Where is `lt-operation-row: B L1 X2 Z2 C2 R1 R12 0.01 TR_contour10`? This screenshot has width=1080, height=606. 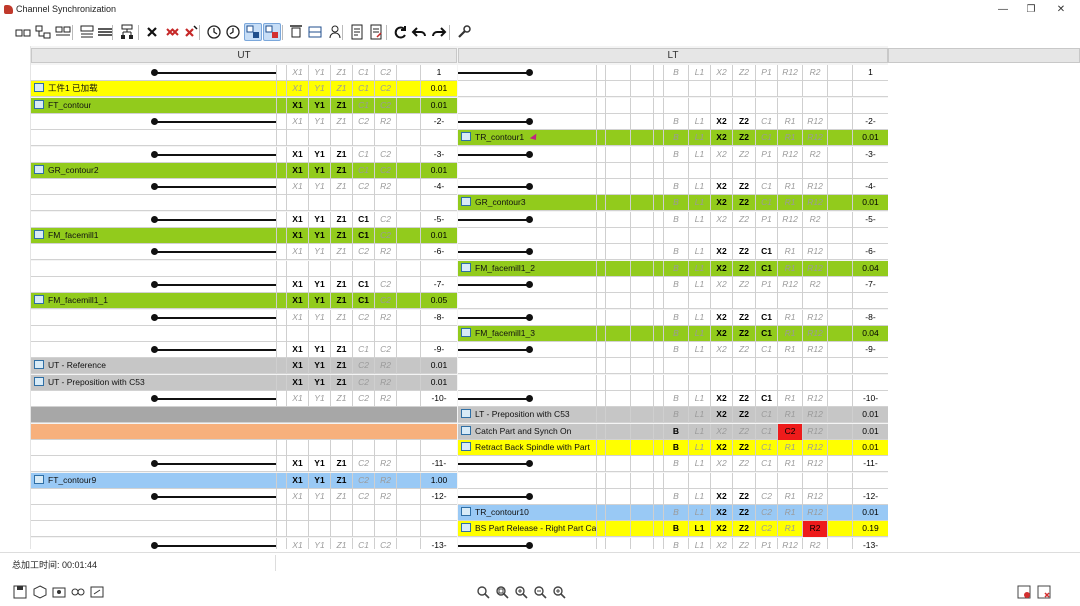 lt-operation-row: B L1 X2 Z2 C2 R1 R12 0.01 TR_contour10 is located at coordinates (673, 513).